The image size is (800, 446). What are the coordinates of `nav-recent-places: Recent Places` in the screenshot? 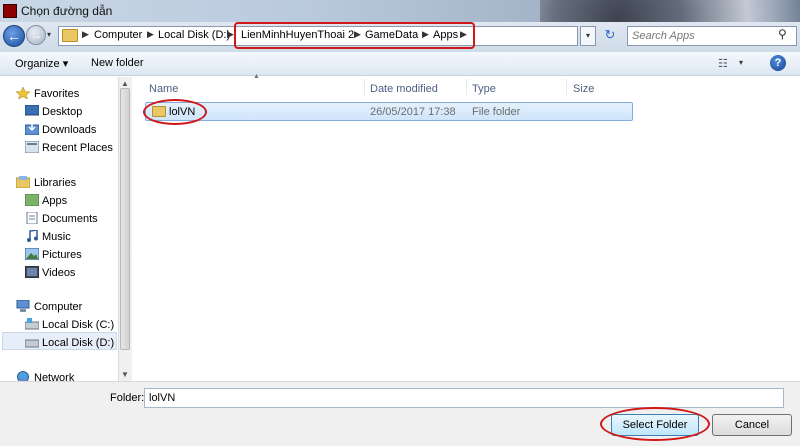 It's located at (77, 148).